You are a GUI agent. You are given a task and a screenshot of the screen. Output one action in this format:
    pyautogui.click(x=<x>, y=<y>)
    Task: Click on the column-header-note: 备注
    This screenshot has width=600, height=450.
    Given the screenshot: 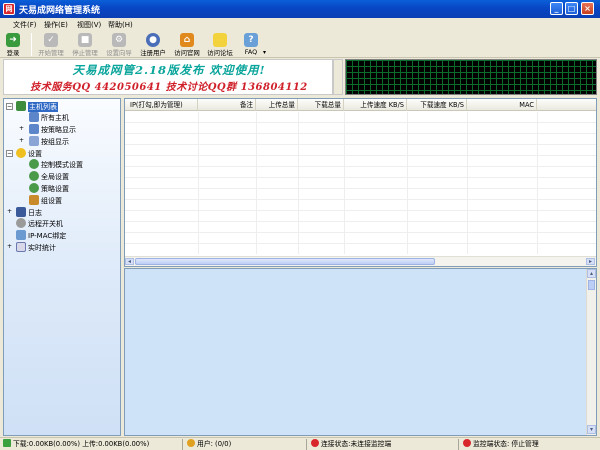 What is the action you would take?
    pyautogui.click(x=227, y=105)
    